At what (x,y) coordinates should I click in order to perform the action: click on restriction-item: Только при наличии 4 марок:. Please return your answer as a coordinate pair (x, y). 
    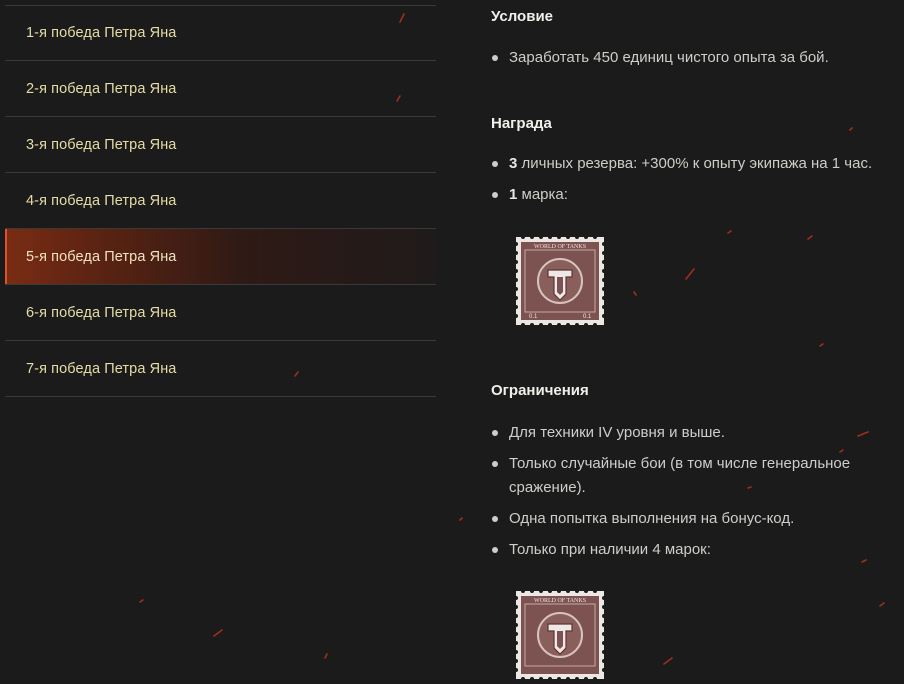
    Looking at the image, I should click on (696, 550).